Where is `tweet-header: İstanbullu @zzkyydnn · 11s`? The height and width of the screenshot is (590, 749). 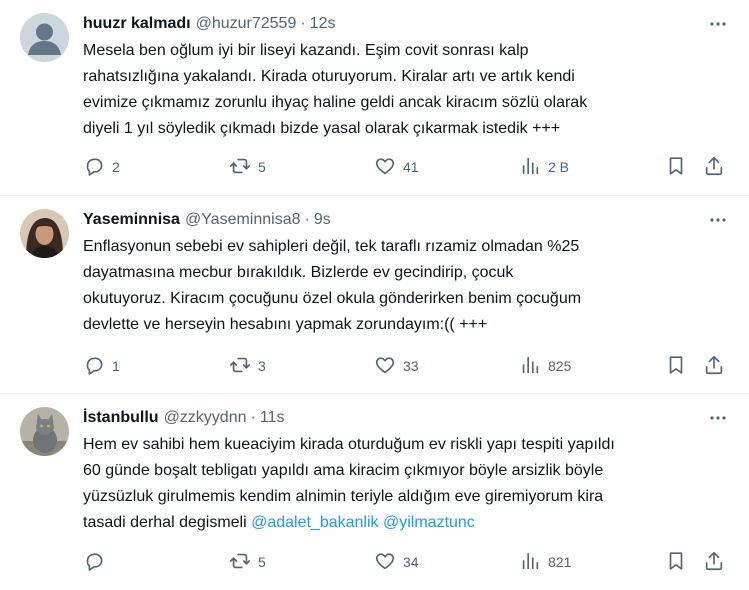 tweet-header: İstanbullu @zzkyydnn · 11s is located at coordinates (406, 418).